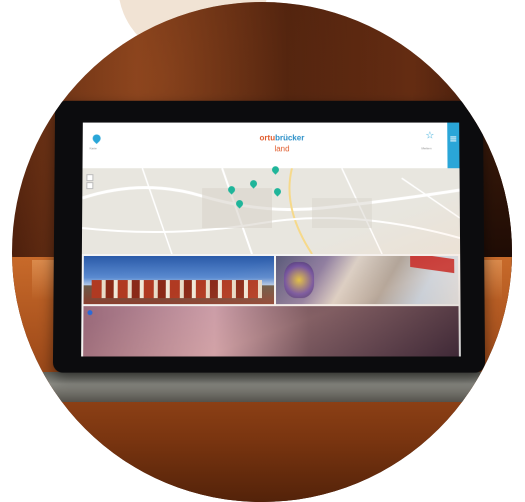  What do you see at coordinates (429, 135) in the screenshot?
I see `star-icon: ☆` at bounding box center [429, 135].